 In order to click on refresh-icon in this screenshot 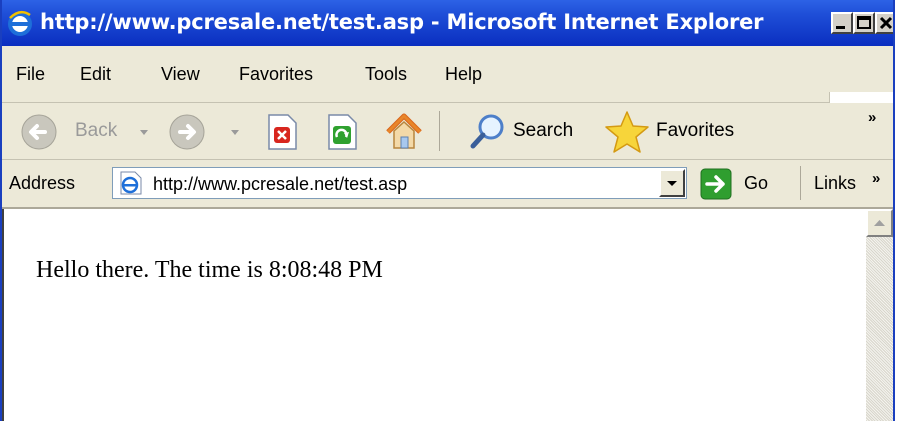, I will do `click(342, 132)`.